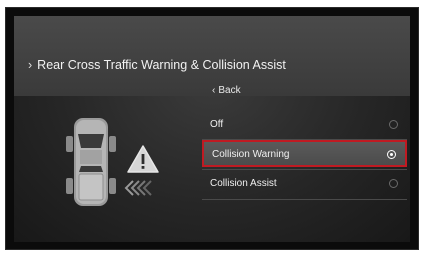 The height and width of the screenshot is (254, 425). Describe the element at coordinates (304, 125) in the screenshot. I see `option-off: Off` at that location.